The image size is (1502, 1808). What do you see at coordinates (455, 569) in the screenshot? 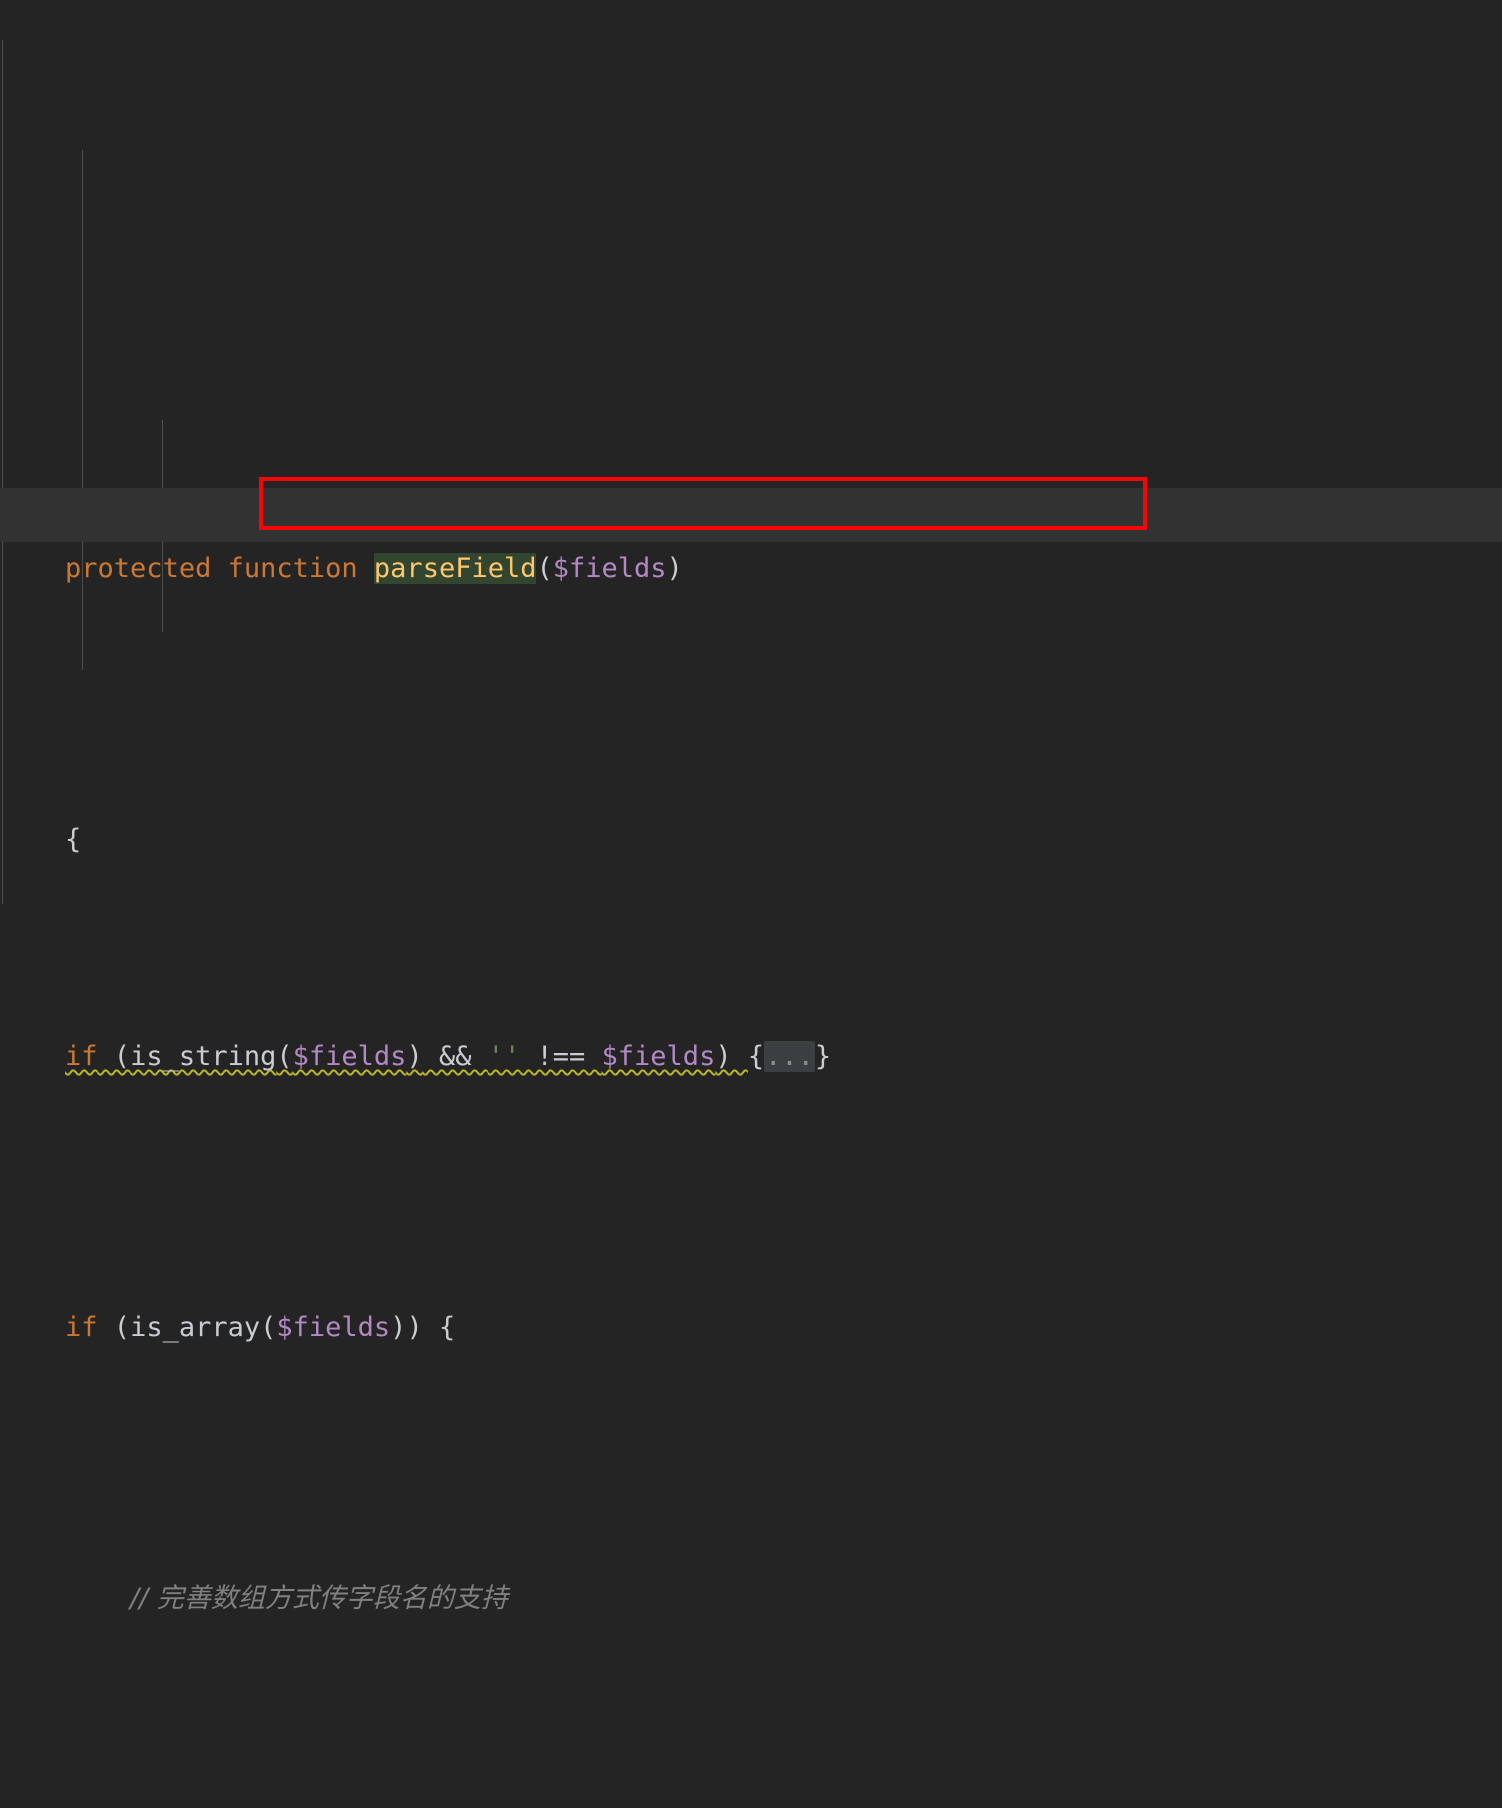
I see `function-name-parsefield: parseField` at bounding box center [455, 569].